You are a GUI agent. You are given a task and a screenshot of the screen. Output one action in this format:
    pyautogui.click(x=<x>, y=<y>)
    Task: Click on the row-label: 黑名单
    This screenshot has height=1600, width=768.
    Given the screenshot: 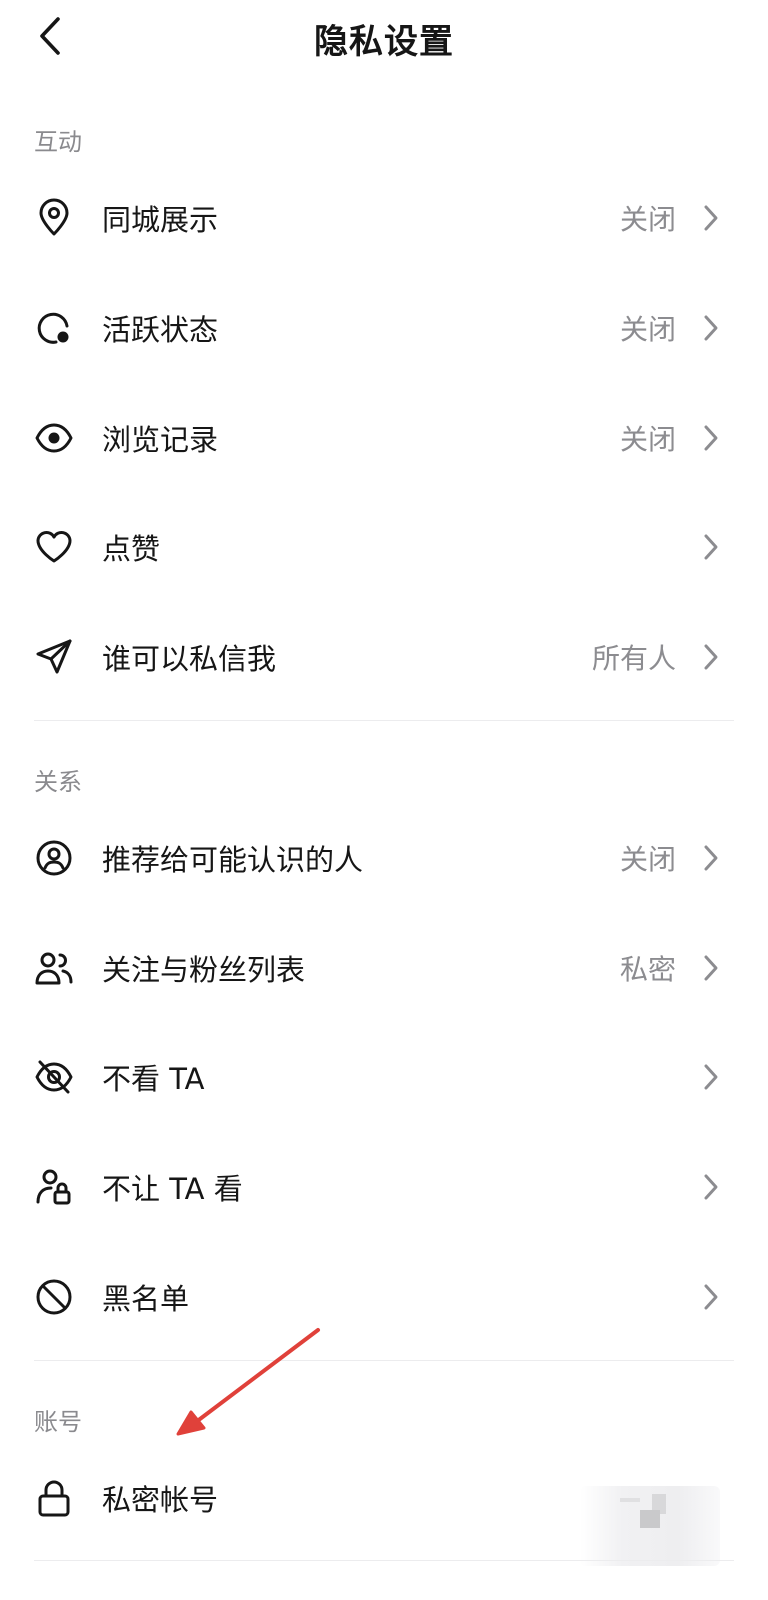 What is the action you would take?
    pyautogui.click(x=146, y=1299)
    